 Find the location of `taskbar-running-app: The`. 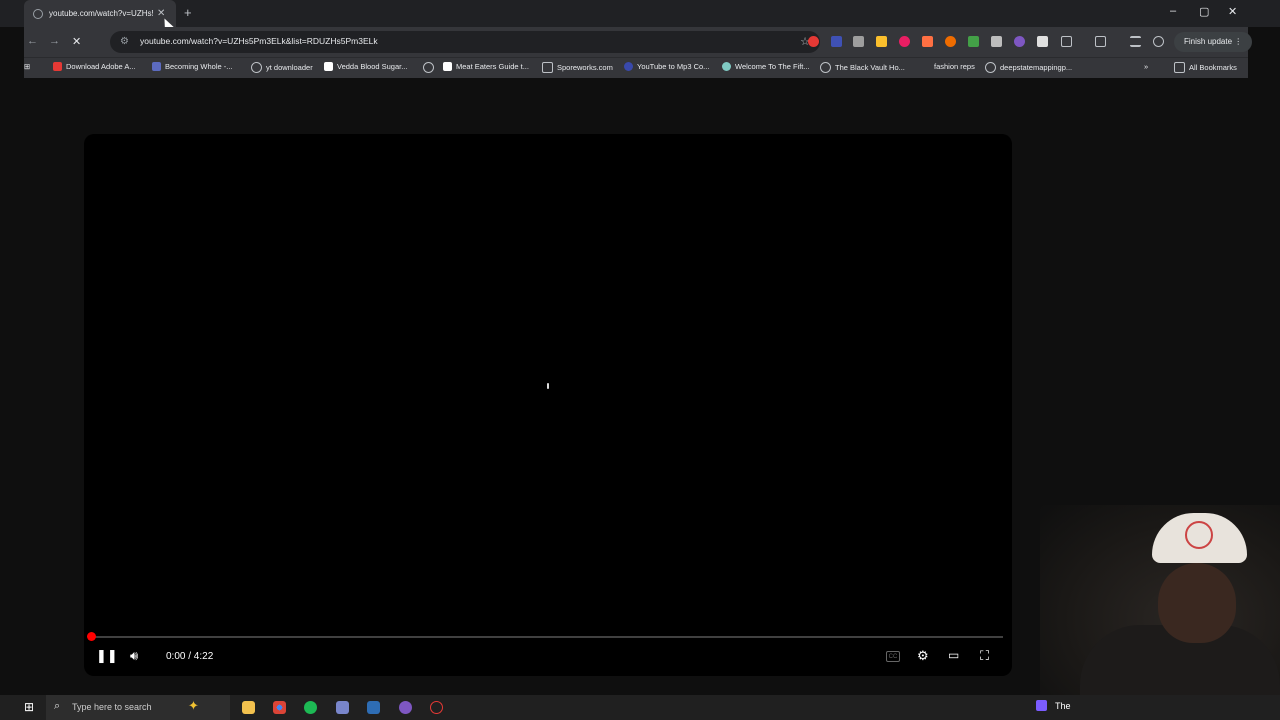

taskbar-running-app: The is located at coordinates (1053, 705).